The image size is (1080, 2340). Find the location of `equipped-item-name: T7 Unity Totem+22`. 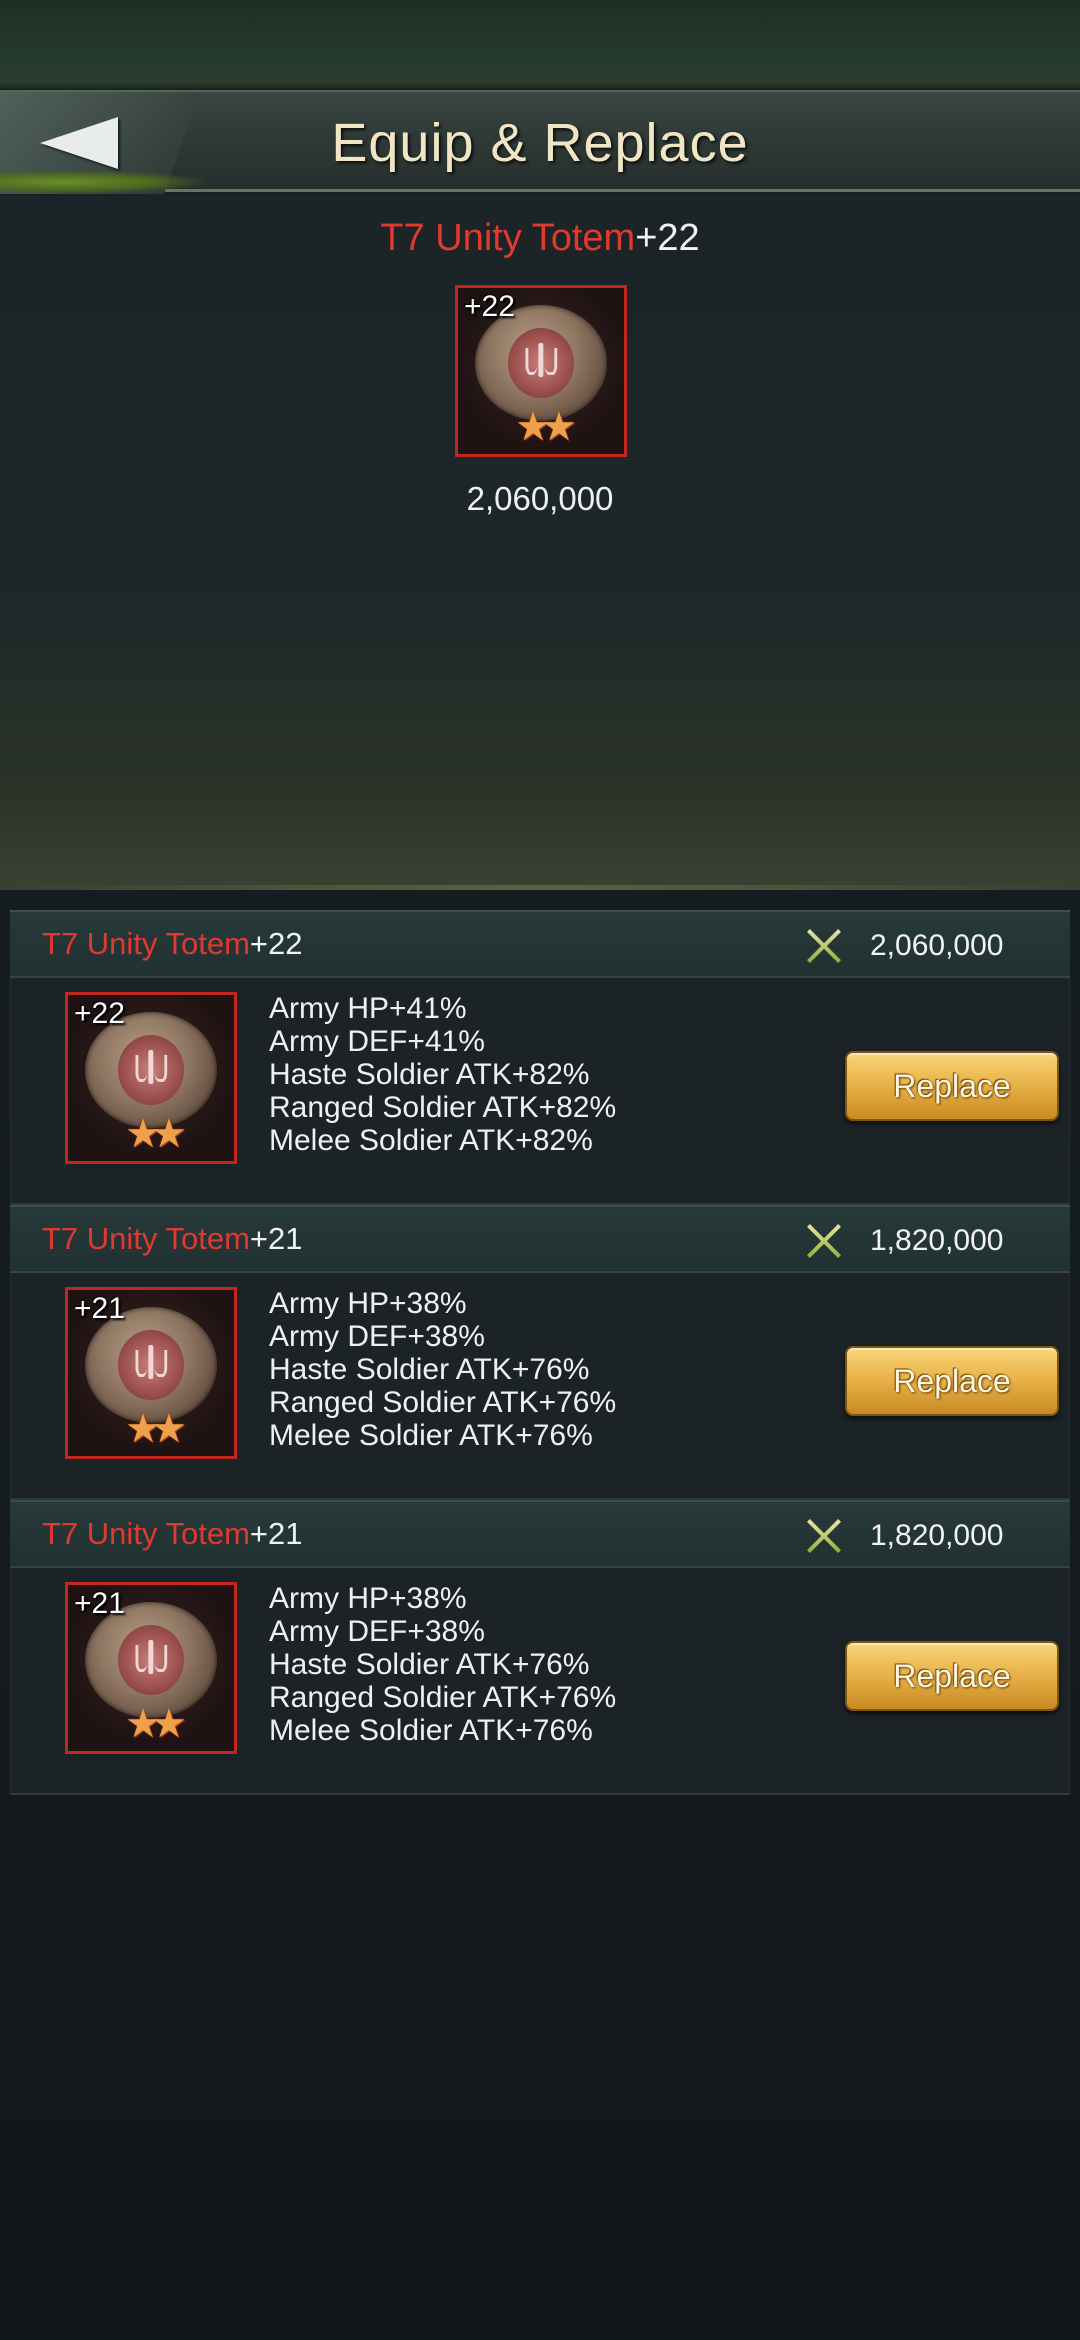

equipped-item-name: T7 Unity Totem+22 is located at coordinates (540, 238).